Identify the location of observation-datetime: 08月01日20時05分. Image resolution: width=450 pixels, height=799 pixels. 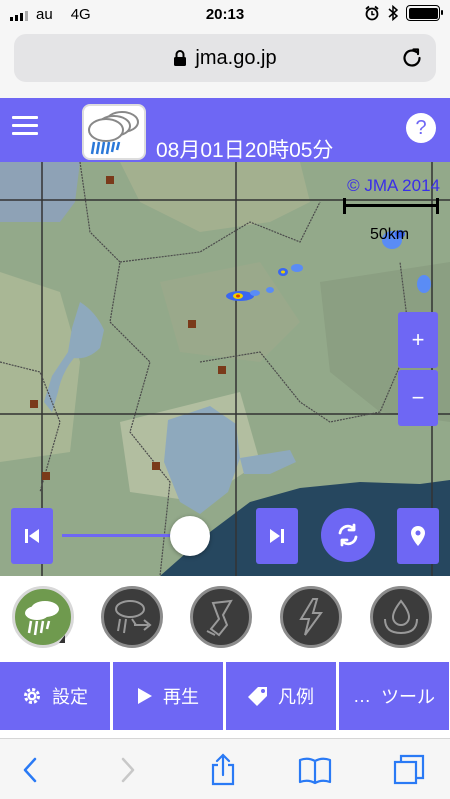
(245, 150).